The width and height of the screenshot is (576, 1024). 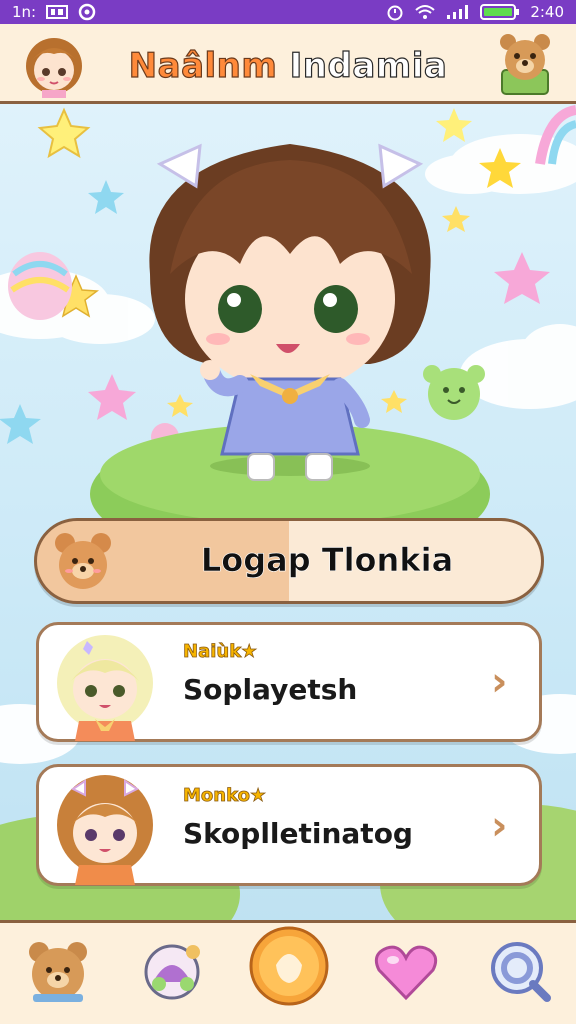 I want to click on battery-icon, so click(x=500, y=12).